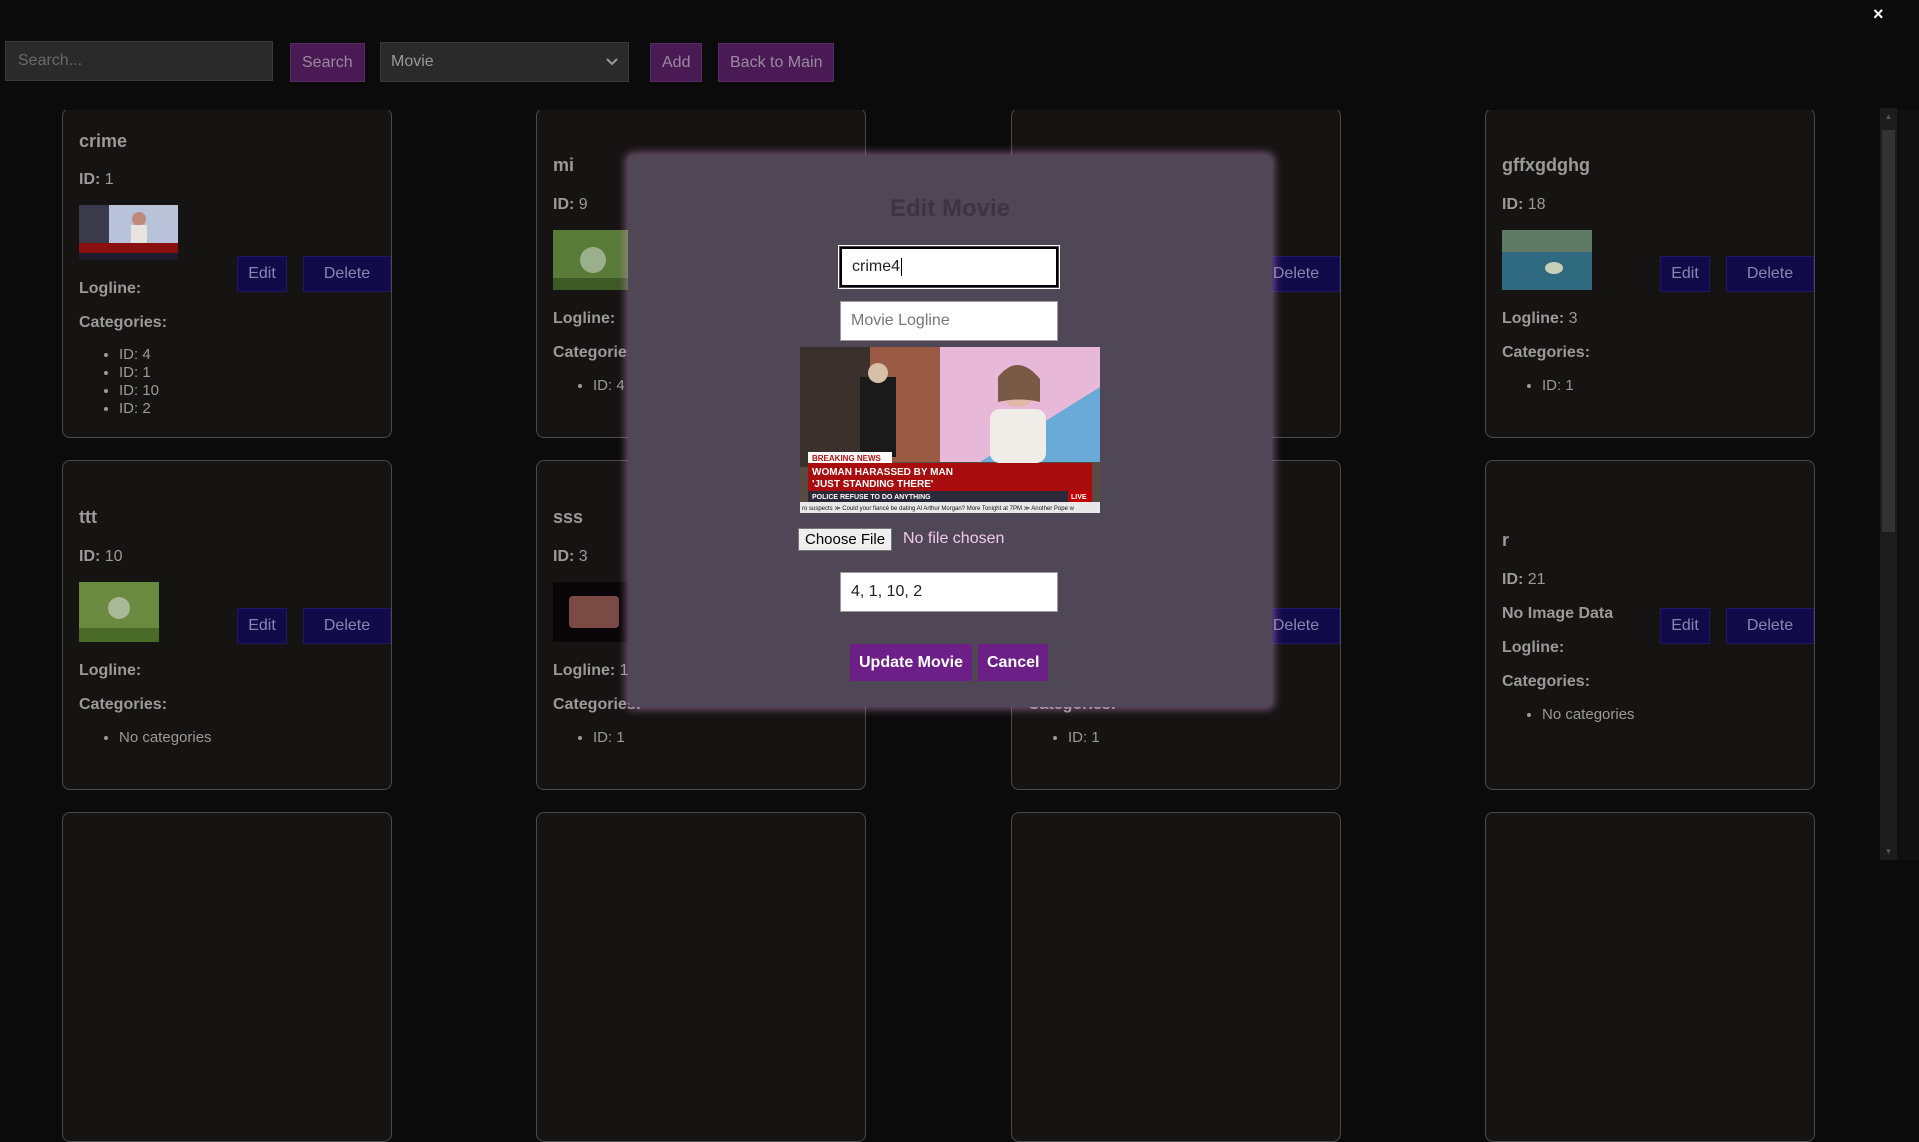  What do you see at coordinates (88, 517) in the screenshot?
I see `card-title: ttt` at bounding box center [88, 517].